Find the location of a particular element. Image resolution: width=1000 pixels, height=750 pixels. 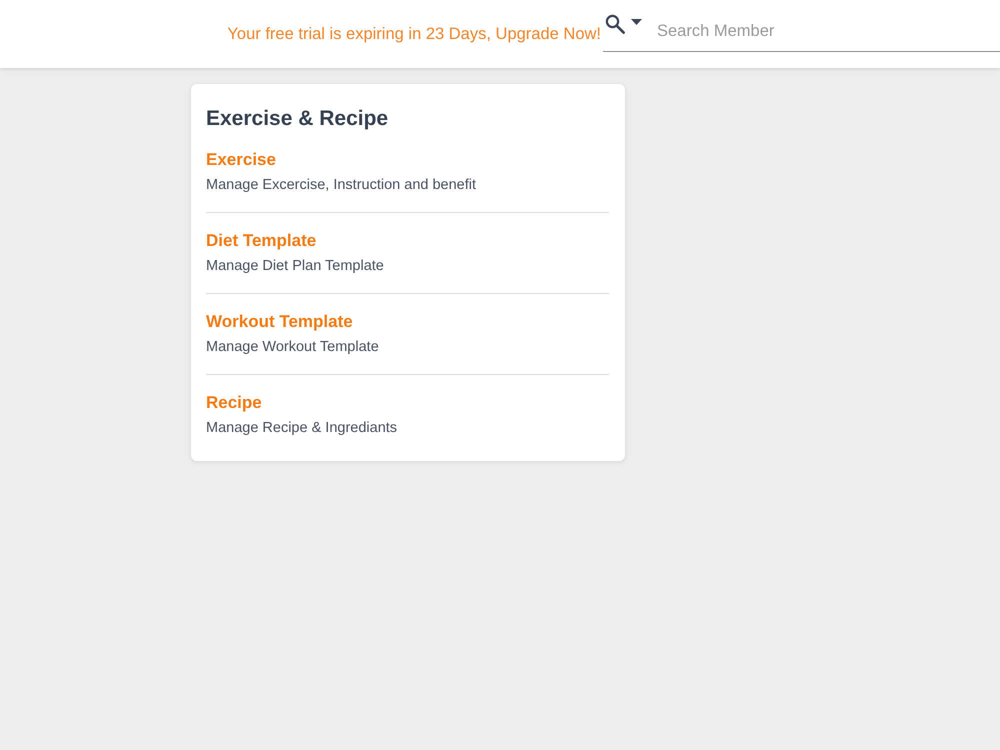

item-description: Manage Recipe & Ingrediants is located at coordinates (302, 428).